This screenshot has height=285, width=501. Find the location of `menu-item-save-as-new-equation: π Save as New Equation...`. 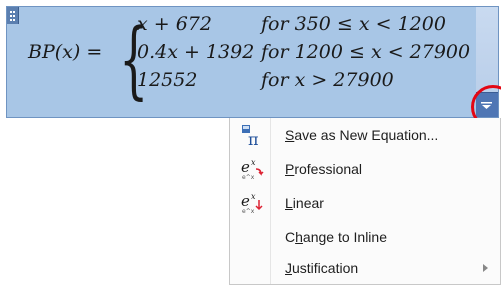

menu-item-save-as-new-equation: π Save as New Equation... is located at coordinates (365, 135).